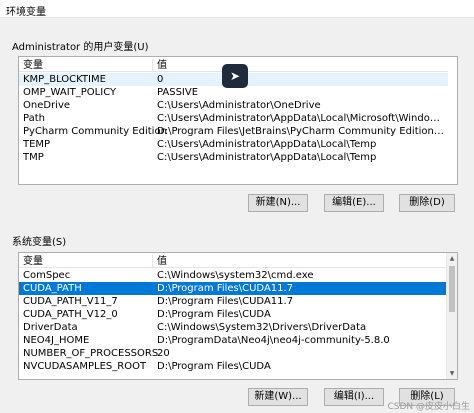 Image resolution: width=474 pixels, height=413 pixels. Describe the element at coordinates (239, 105) in the screenshot. I see `var-value: C:\Users\Administrator\OneDrive` at that location.